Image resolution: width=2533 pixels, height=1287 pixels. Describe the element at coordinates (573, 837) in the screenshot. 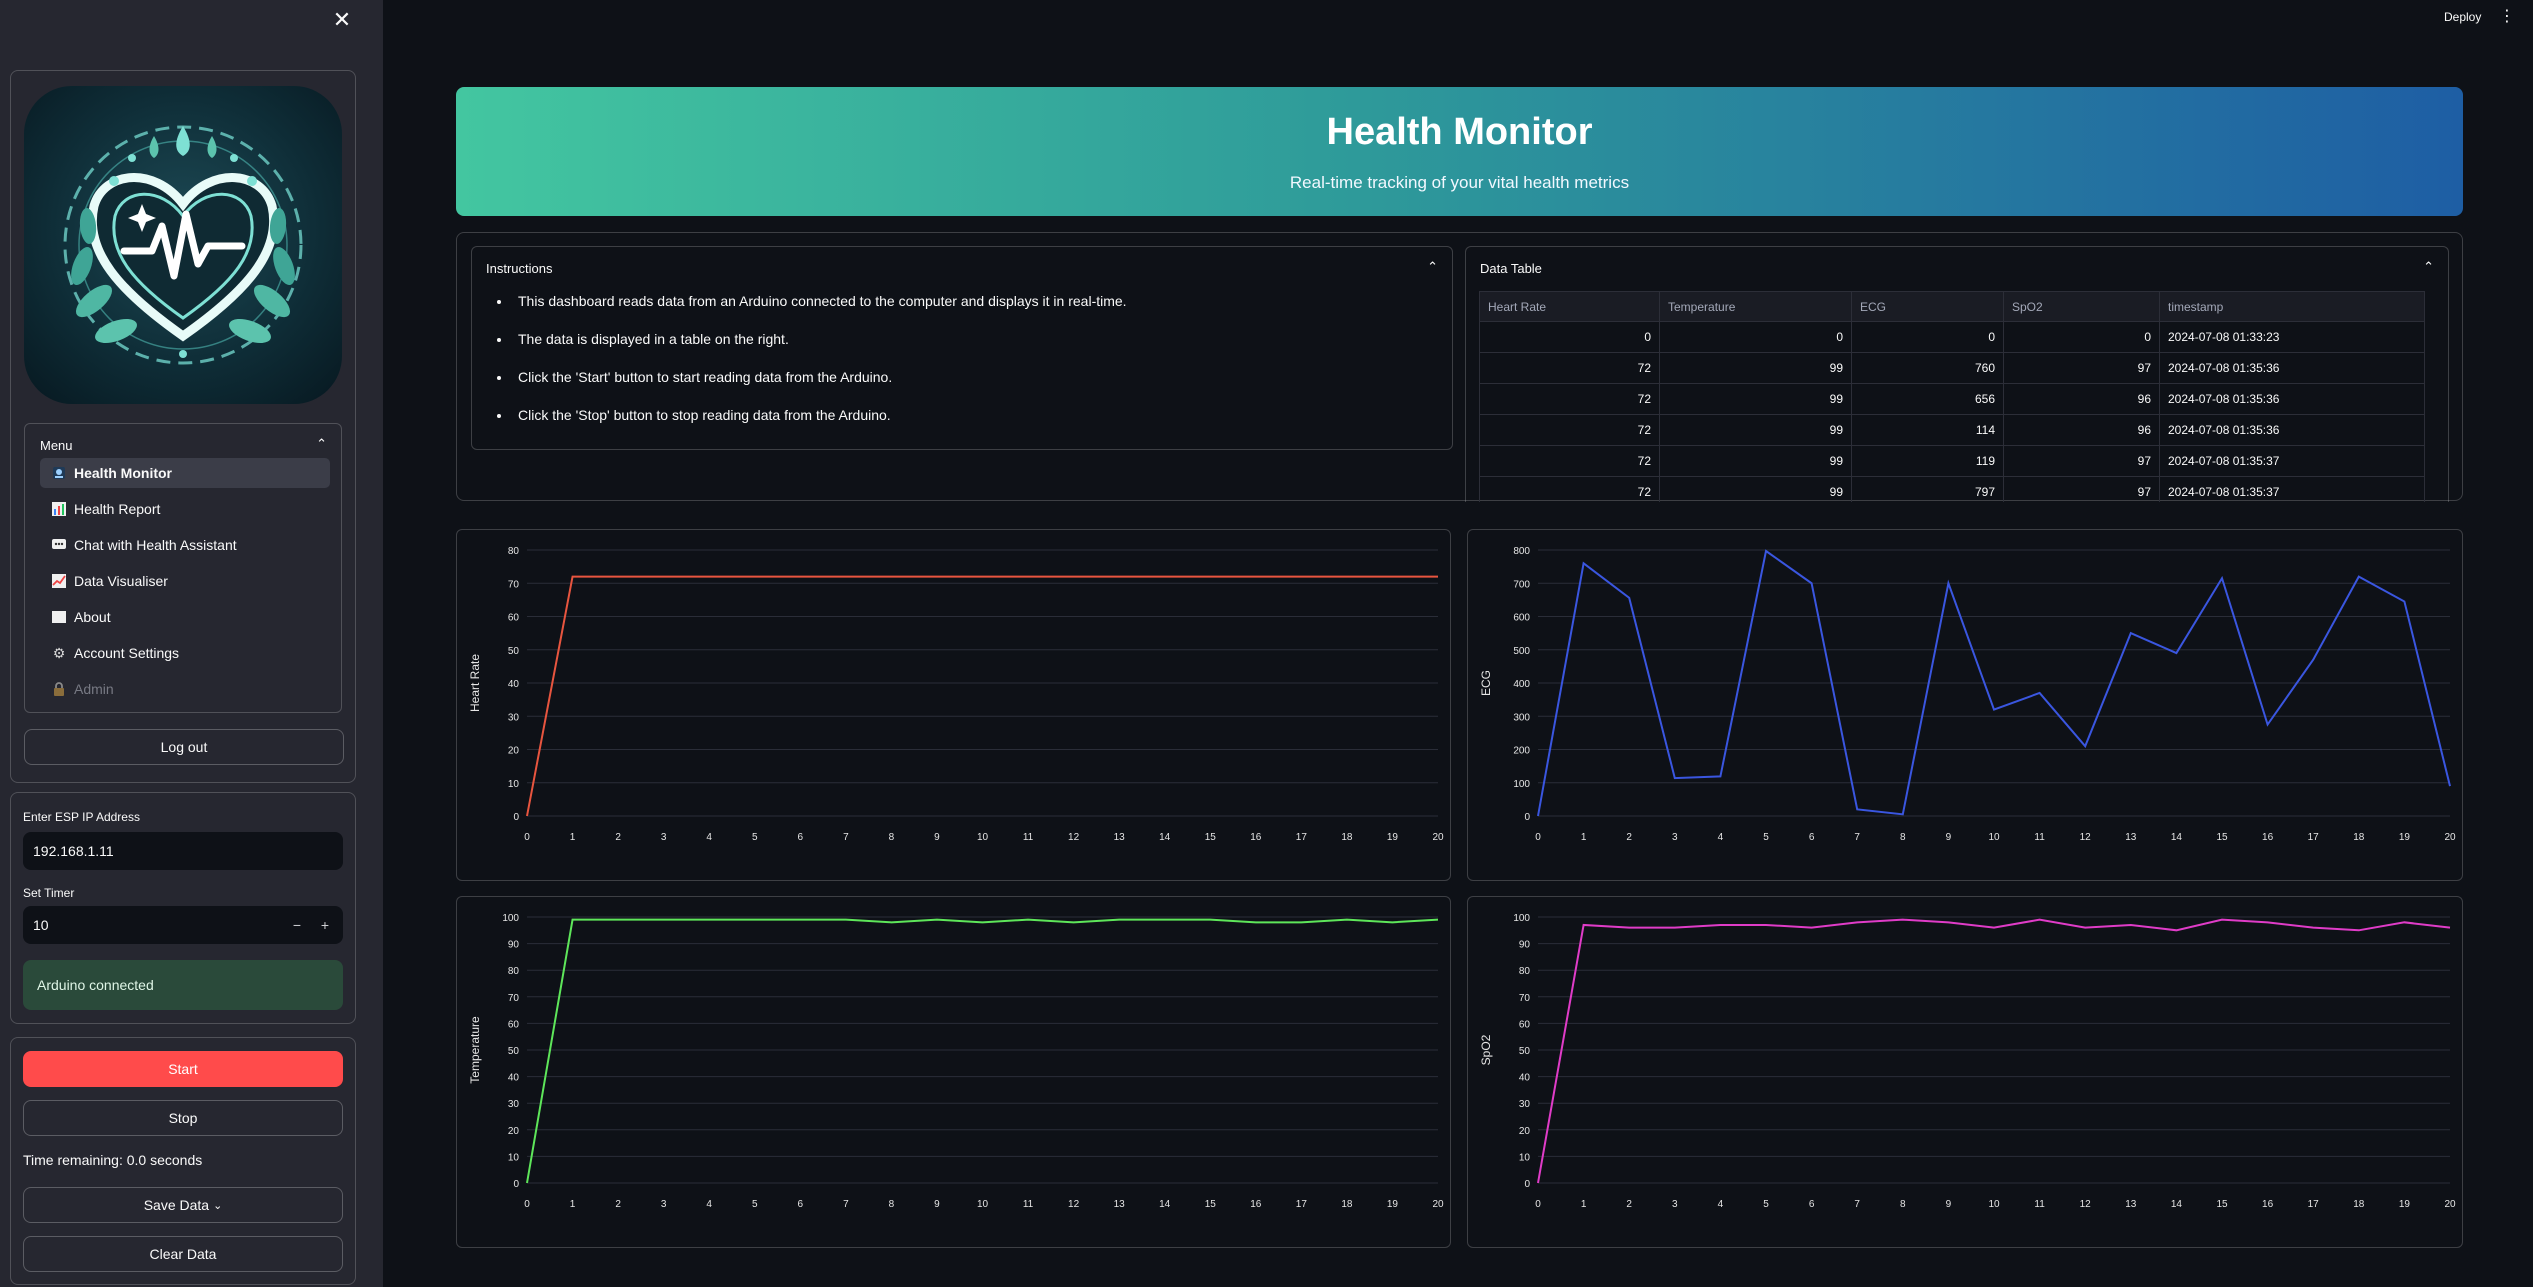

I see `x-tick-label: 1` at that location.